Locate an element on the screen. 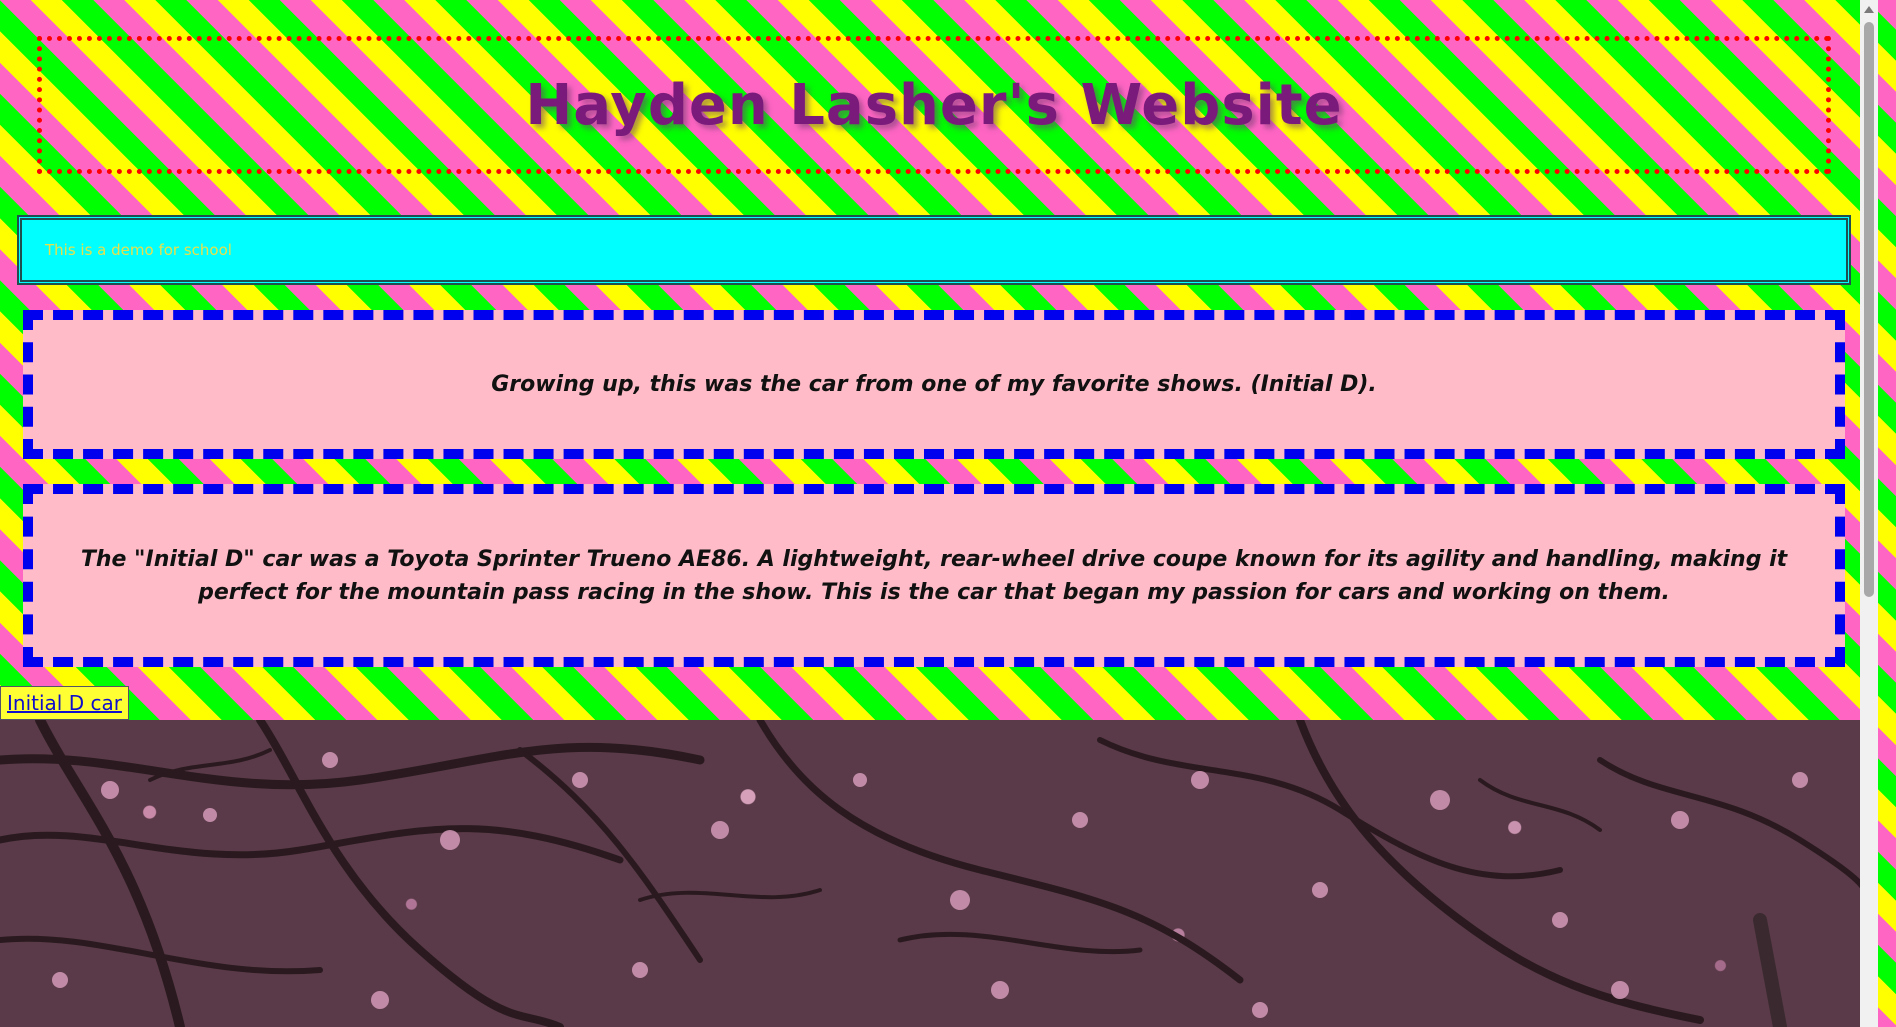  header-banner: Hayden Lasher's Website is located at coordinates (934, 105).